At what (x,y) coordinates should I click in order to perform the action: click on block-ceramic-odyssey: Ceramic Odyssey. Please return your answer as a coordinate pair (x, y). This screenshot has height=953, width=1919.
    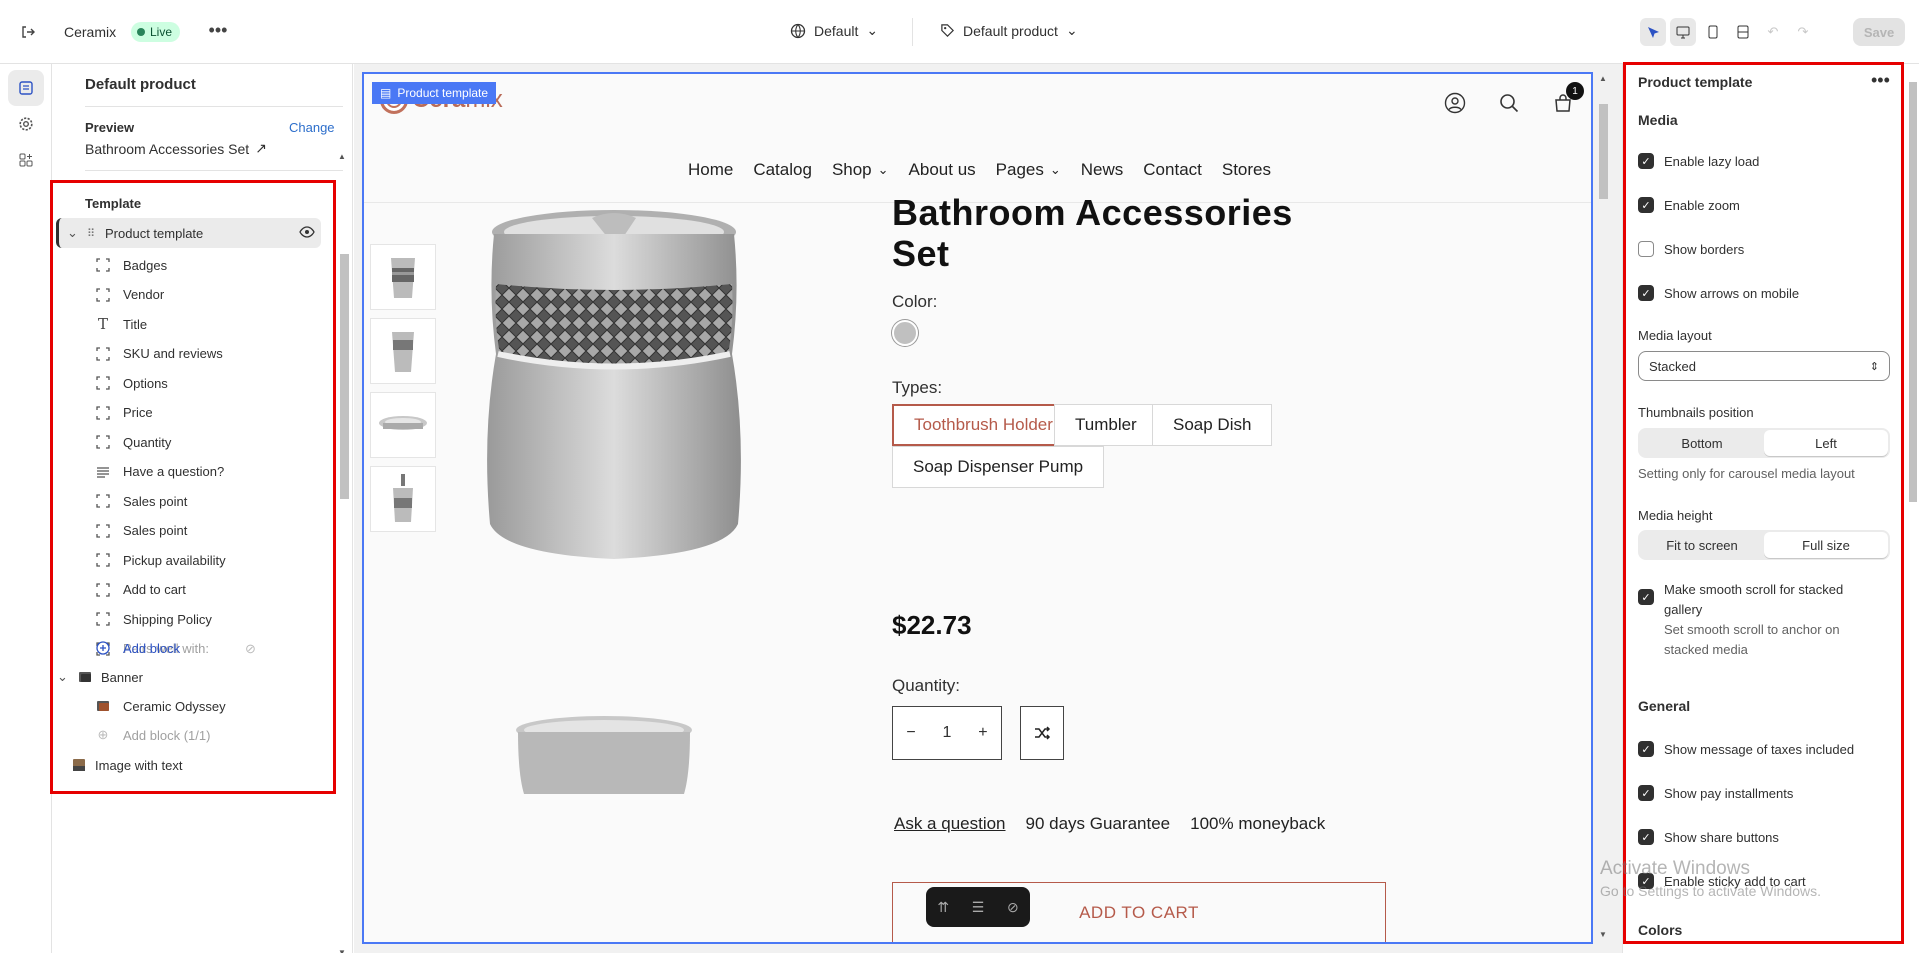
    Looking at the image, I should click on (160, 706).